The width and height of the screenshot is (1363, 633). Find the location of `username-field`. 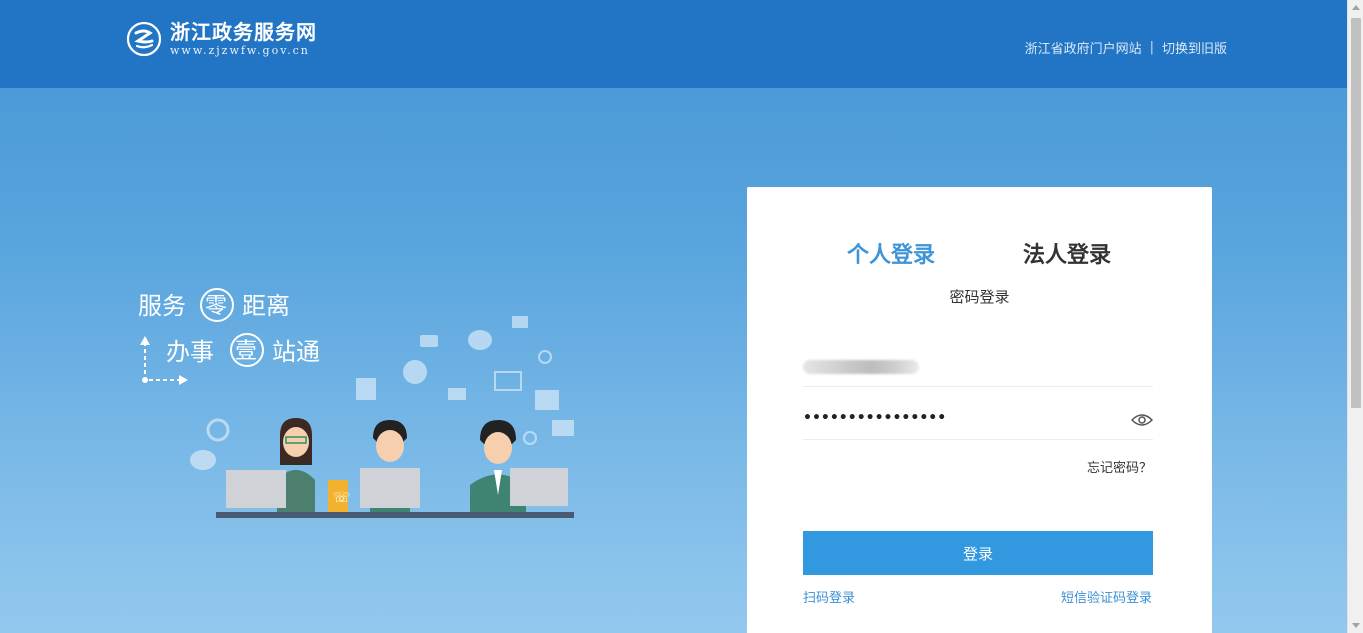

username-field is located at coordinates (978, 367).